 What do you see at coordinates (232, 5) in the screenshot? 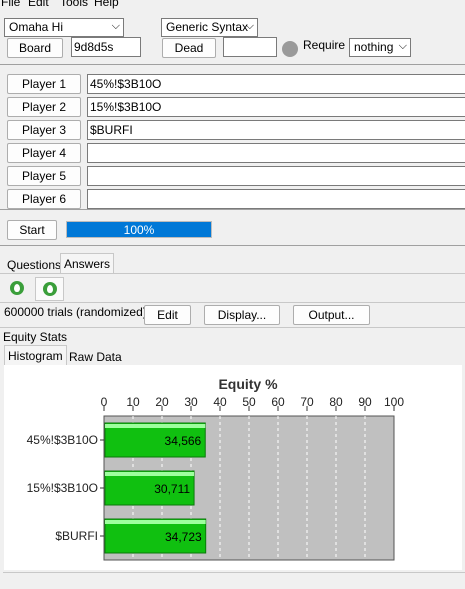
I see `menu-bar: File Edit Tools Help` at bounding box center [232, 5].